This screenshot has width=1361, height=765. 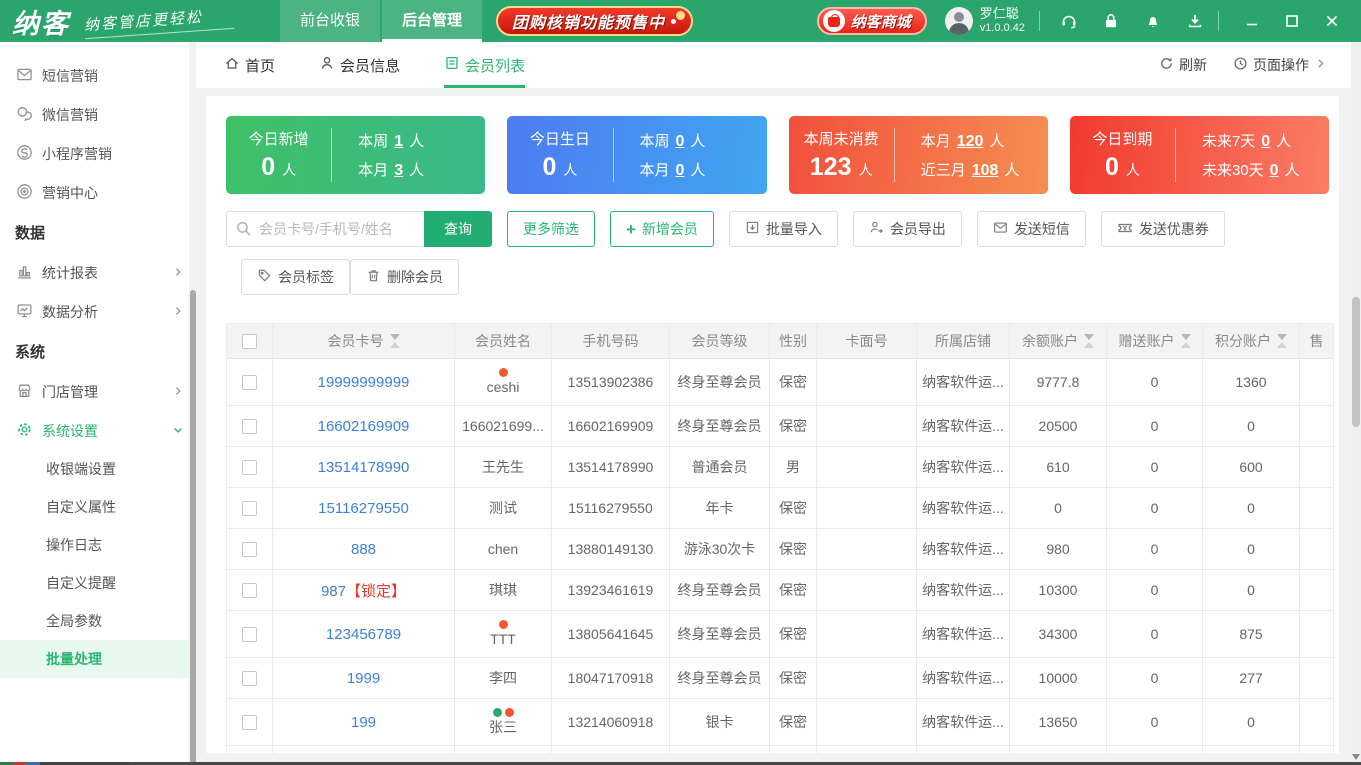 I want to click on member-card-link: 987, so click(x=333, y=591).